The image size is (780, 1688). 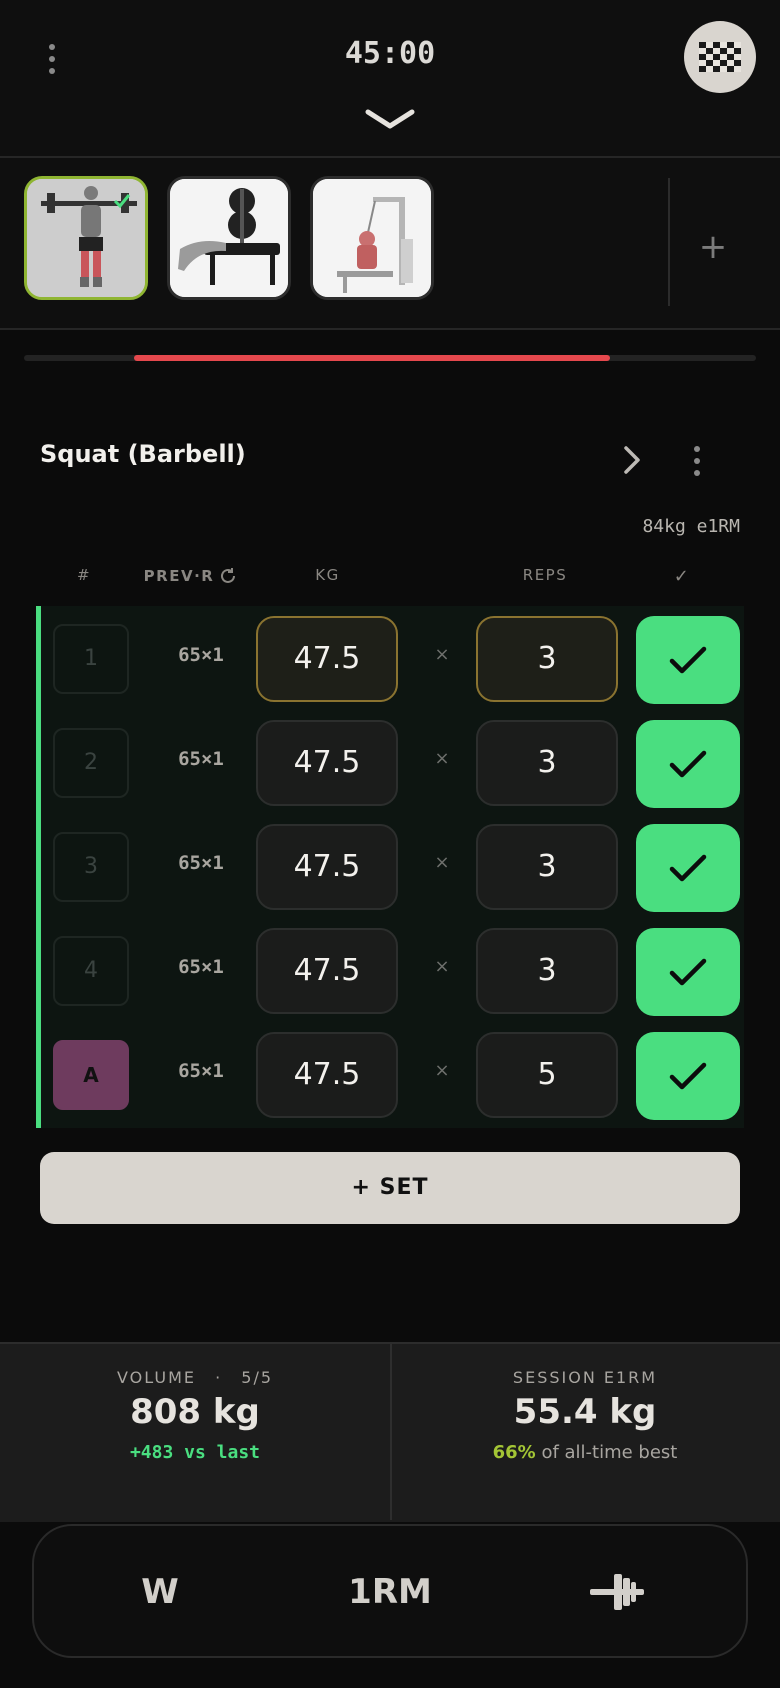 I want to click on table-row: 2 65×1 47.5 × 3, so click(x=392, y=762).